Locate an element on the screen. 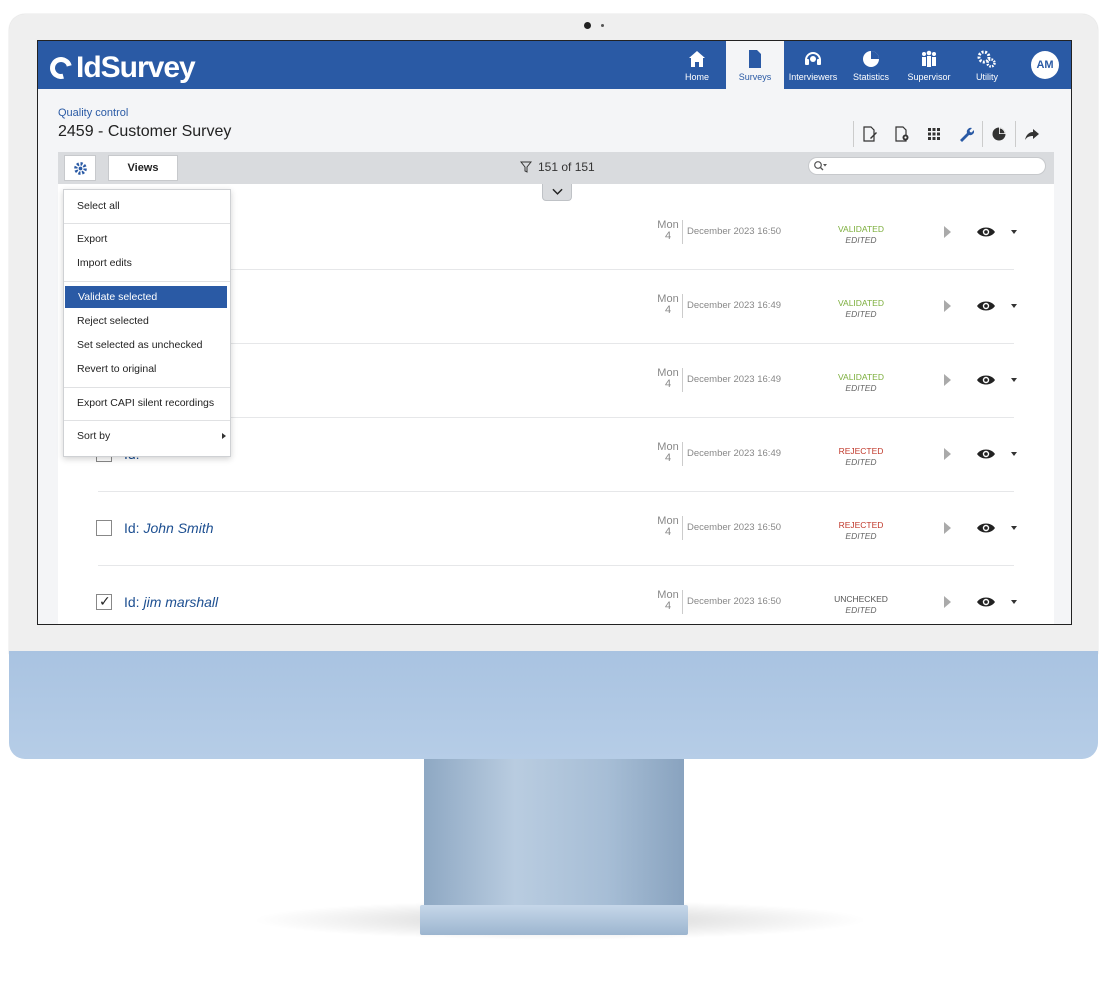  share-button is located at coordinates (1031, 134).